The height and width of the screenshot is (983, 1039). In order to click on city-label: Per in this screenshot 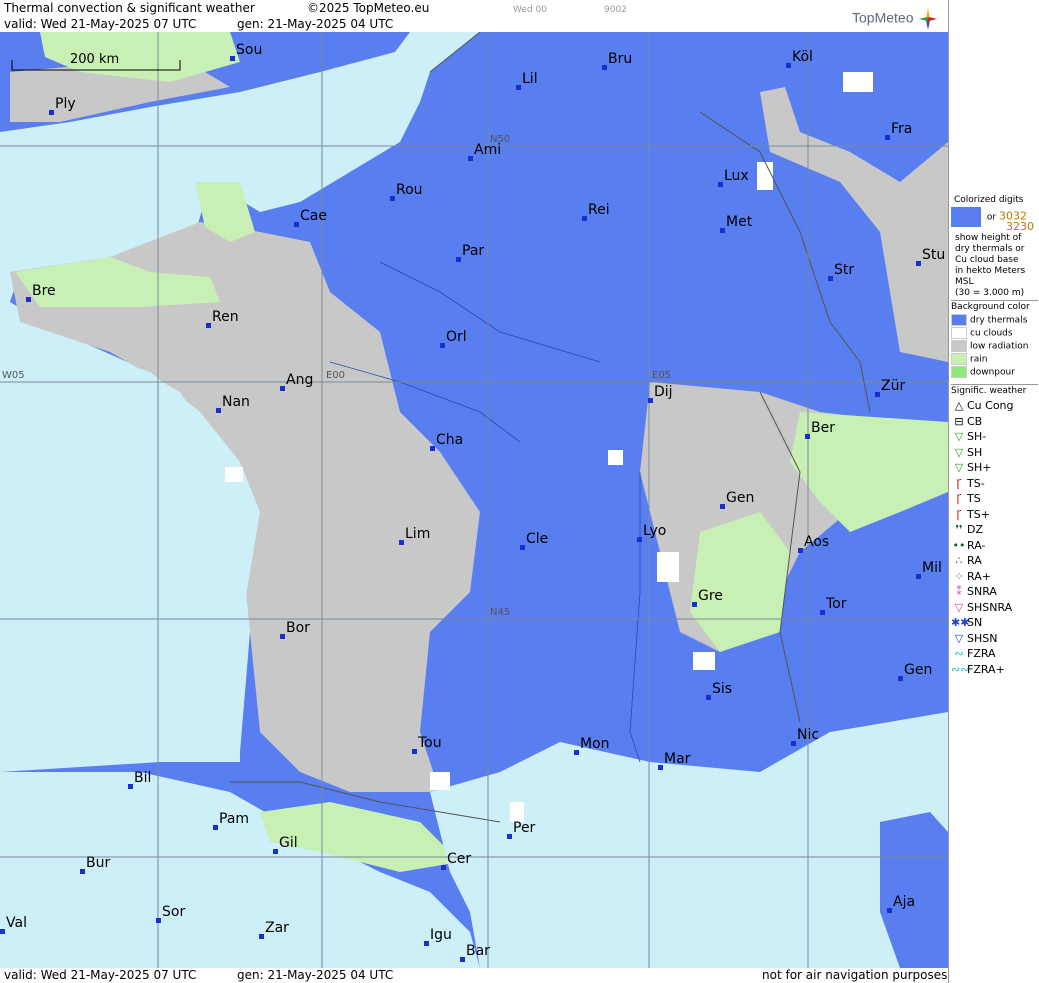, I will do `click(521, 829)`.